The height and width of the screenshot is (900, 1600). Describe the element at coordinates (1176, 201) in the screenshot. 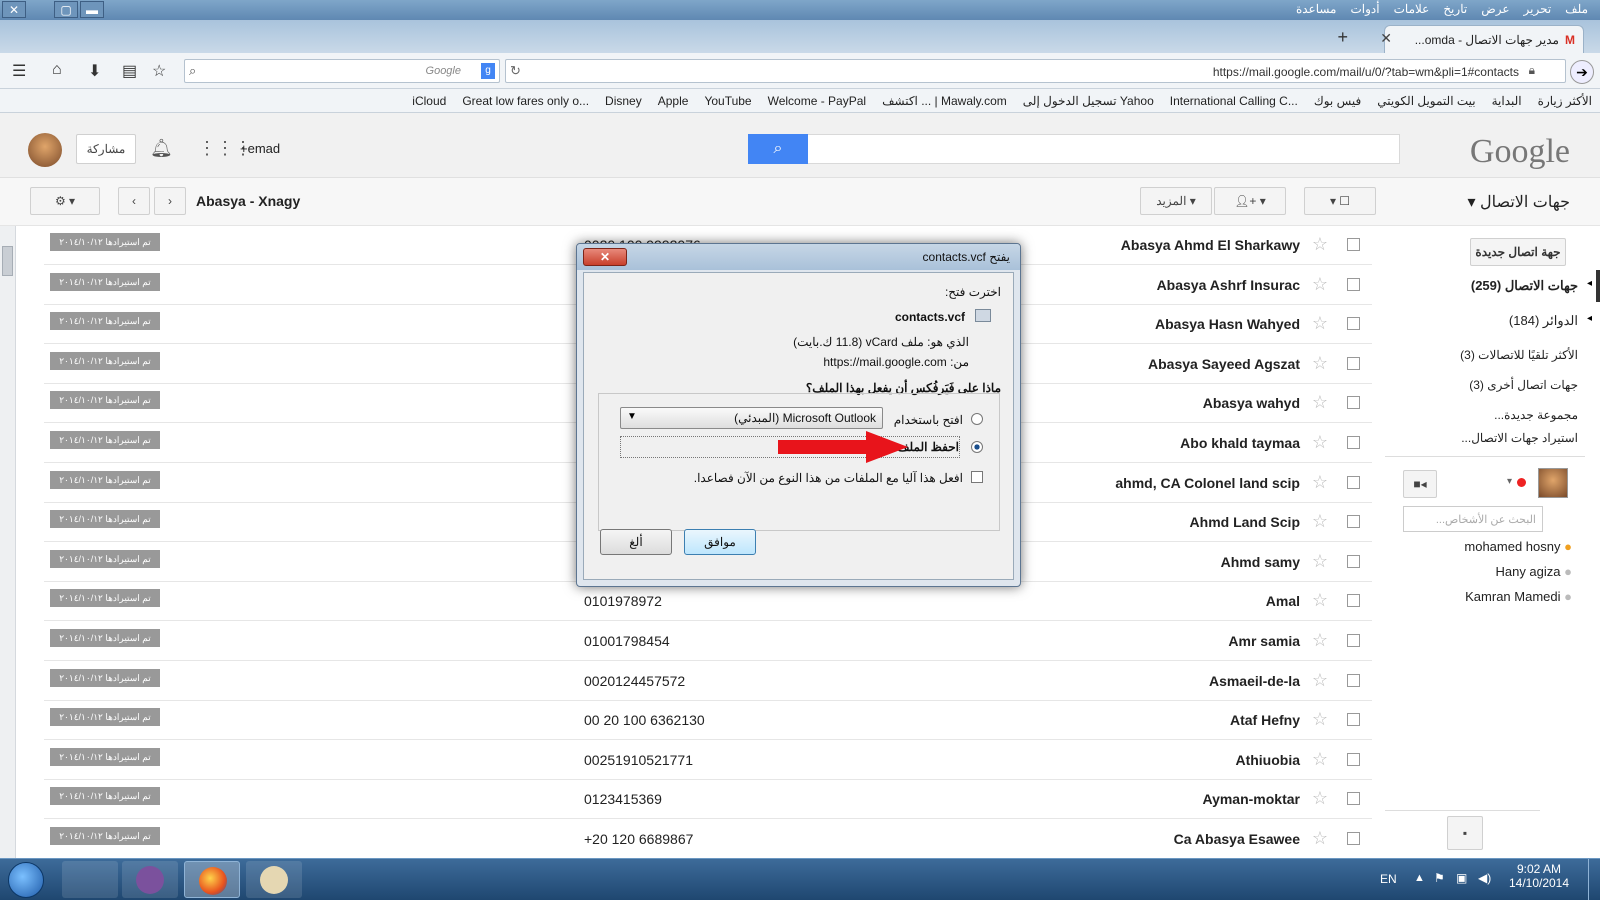

I see `more-button: المزيد ▾` at that location.